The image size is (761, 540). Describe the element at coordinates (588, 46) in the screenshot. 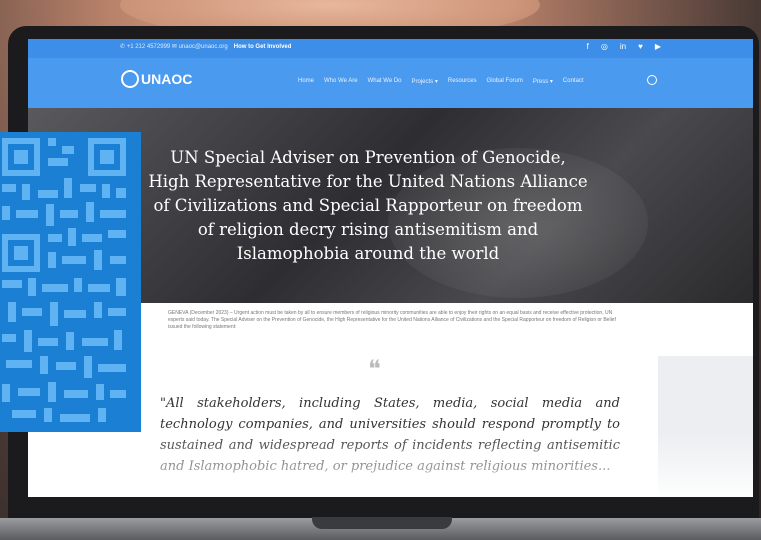

I see `facebook-icon: f` at that location.